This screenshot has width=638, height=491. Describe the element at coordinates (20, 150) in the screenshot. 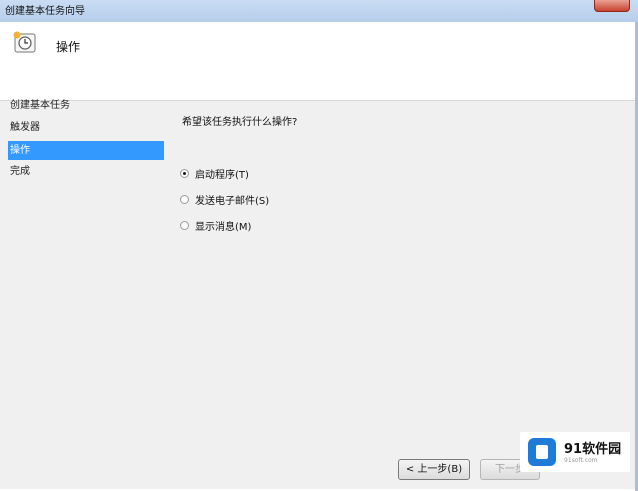

I see `sidebar-item-label: 操作` at that location.